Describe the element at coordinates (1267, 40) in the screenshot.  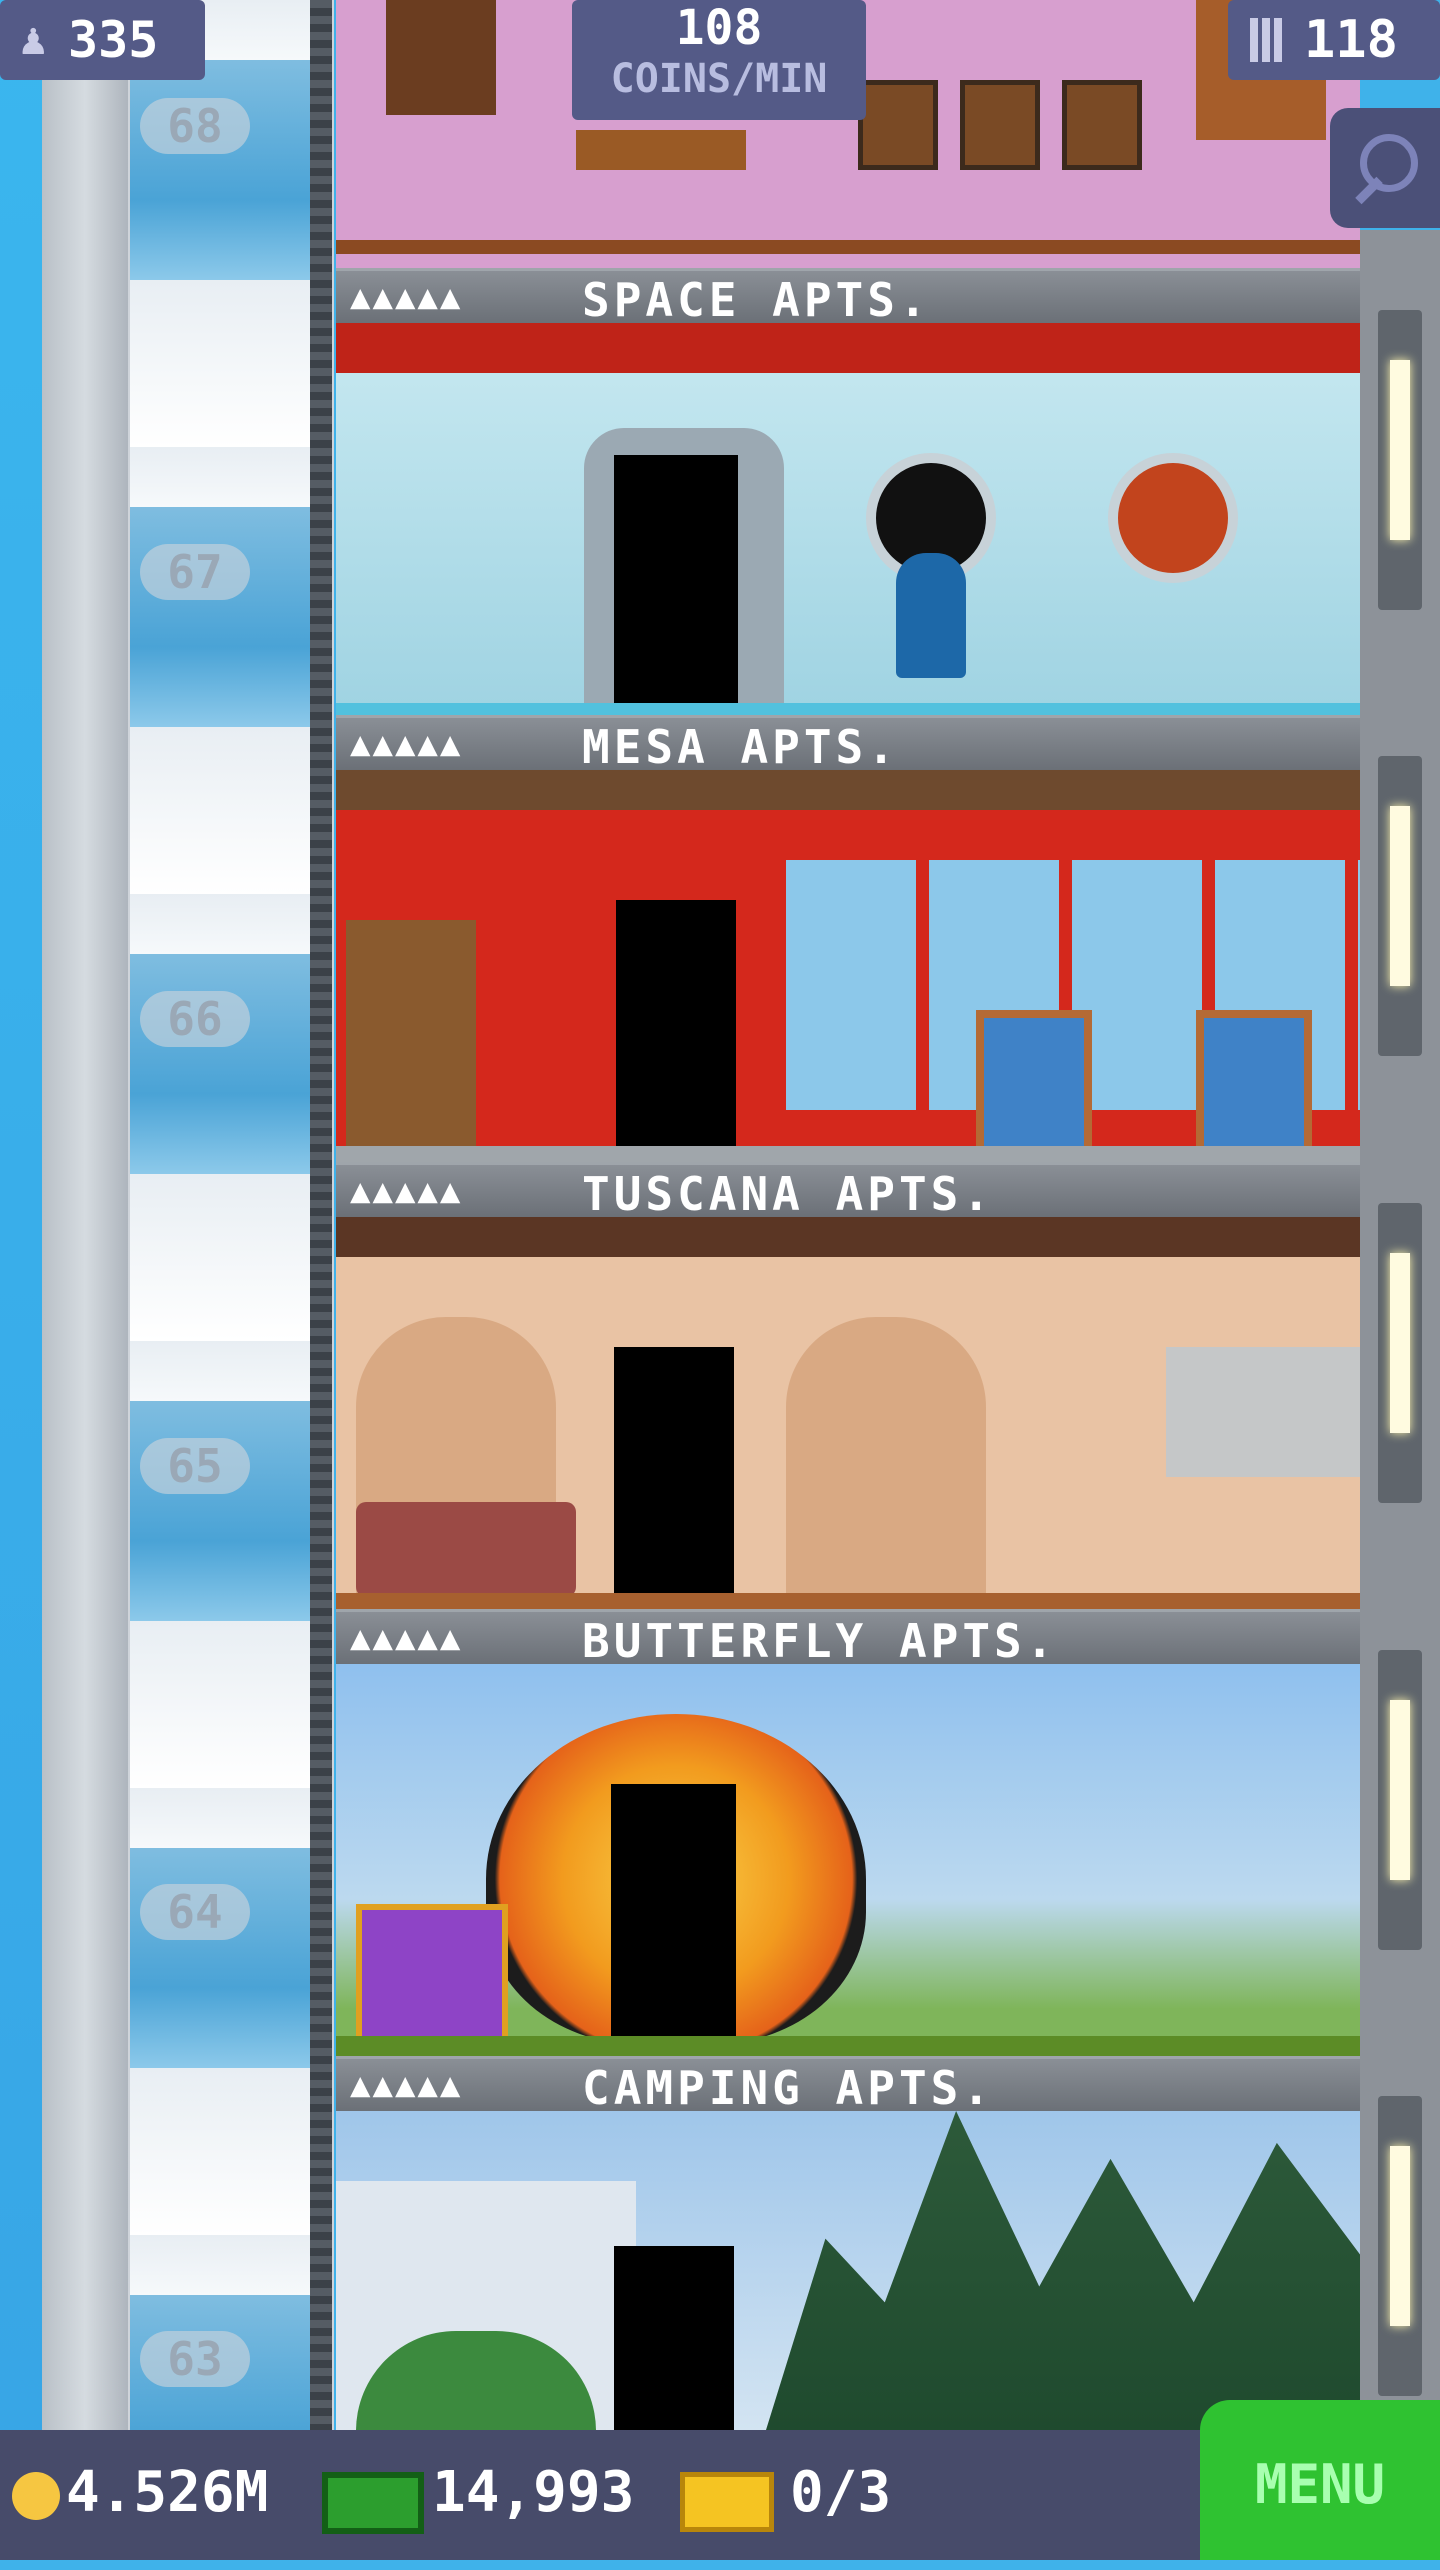
I see `building-icon` at that location.